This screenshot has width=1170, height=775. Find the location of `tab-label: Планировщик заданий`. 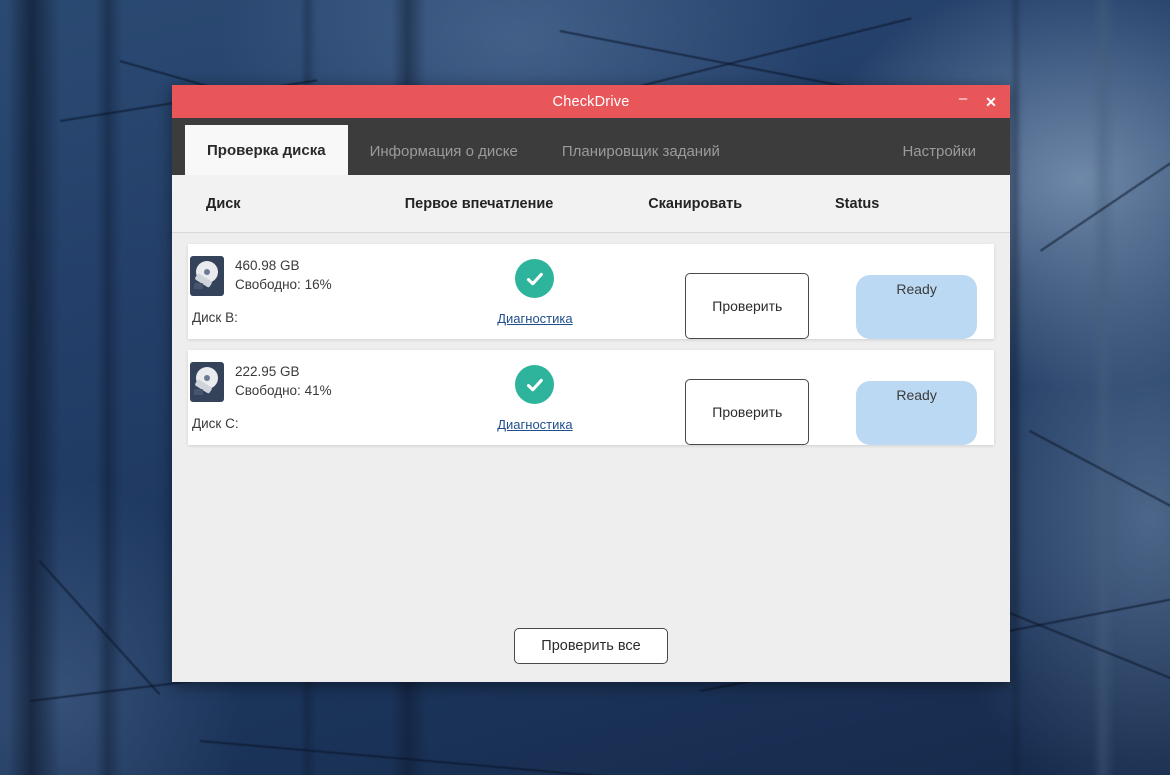

tab-label: Планировщик заданий is located at coordinates (640, 151).